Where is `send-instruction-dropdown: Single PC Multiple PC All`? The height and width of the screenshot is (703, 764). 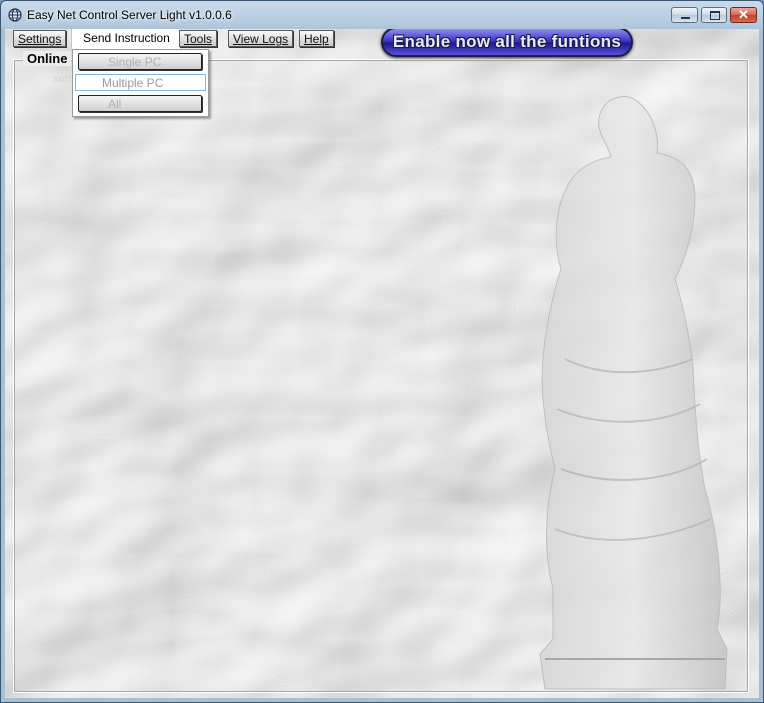
send-instruction-dropdown: Single PC Multiple PC All is located at coordinates (140, 83).